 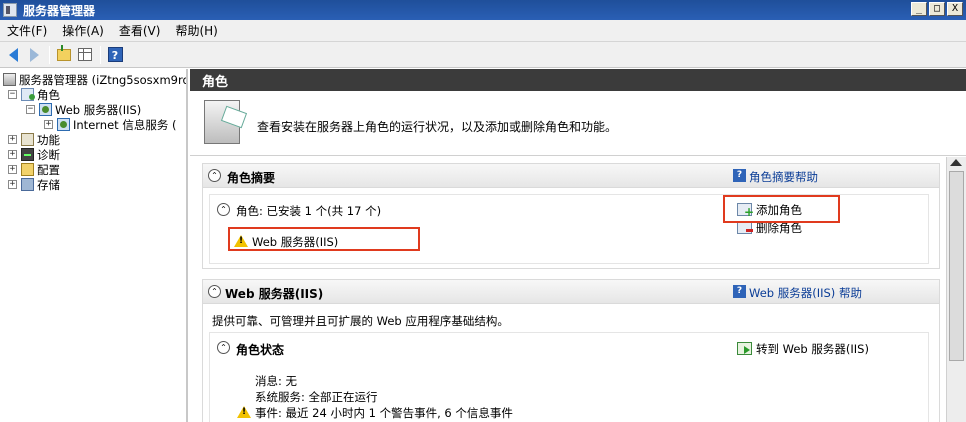 I want to click on show-hide-tree-icon, so click(x=85, y=54).